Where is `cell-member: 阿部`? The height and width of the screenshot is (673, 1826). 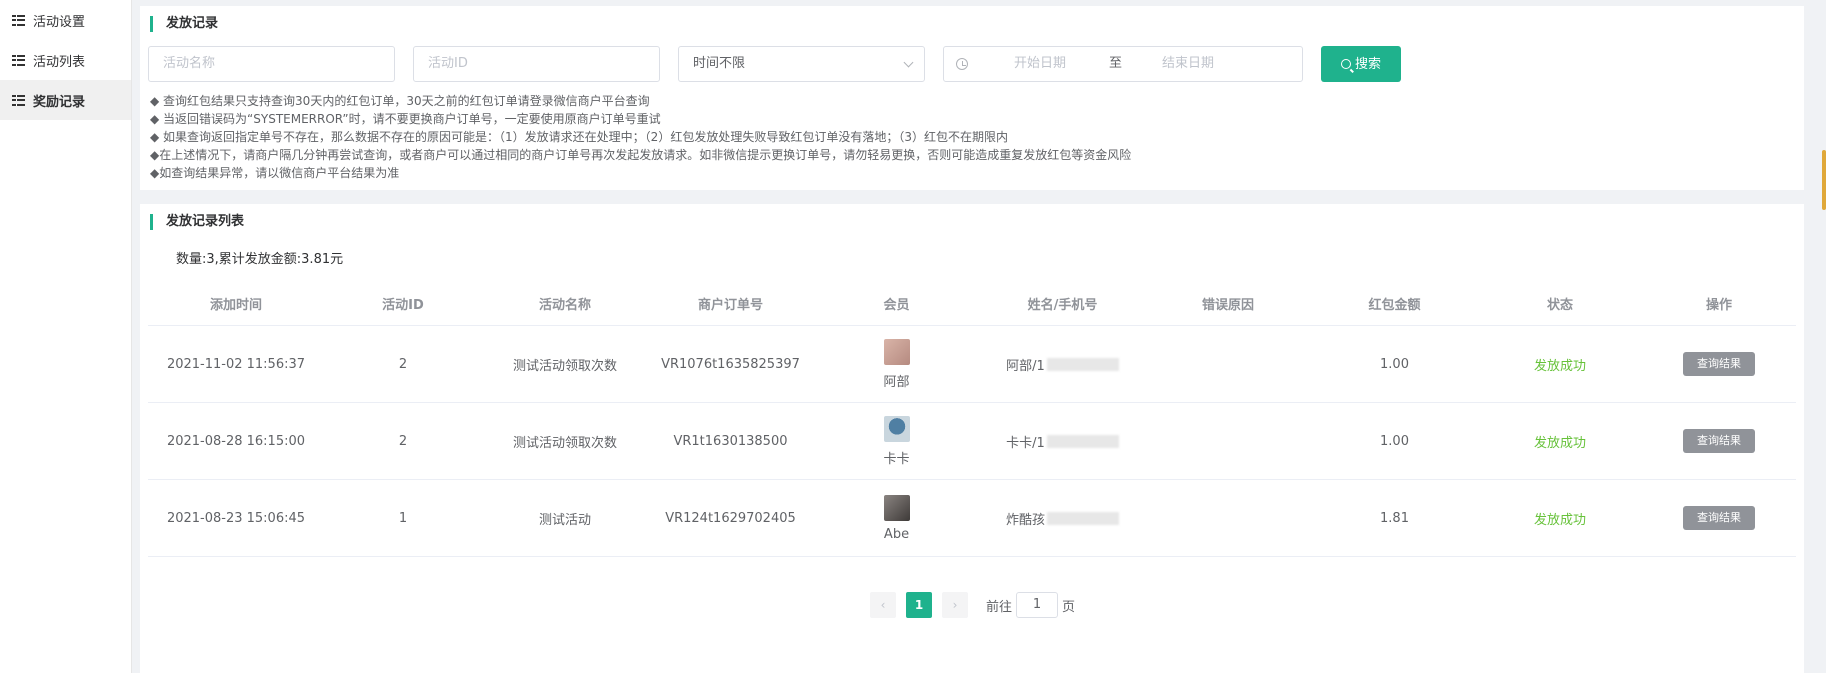
cell-member: 阿部 is located at coordinates (896, 364).